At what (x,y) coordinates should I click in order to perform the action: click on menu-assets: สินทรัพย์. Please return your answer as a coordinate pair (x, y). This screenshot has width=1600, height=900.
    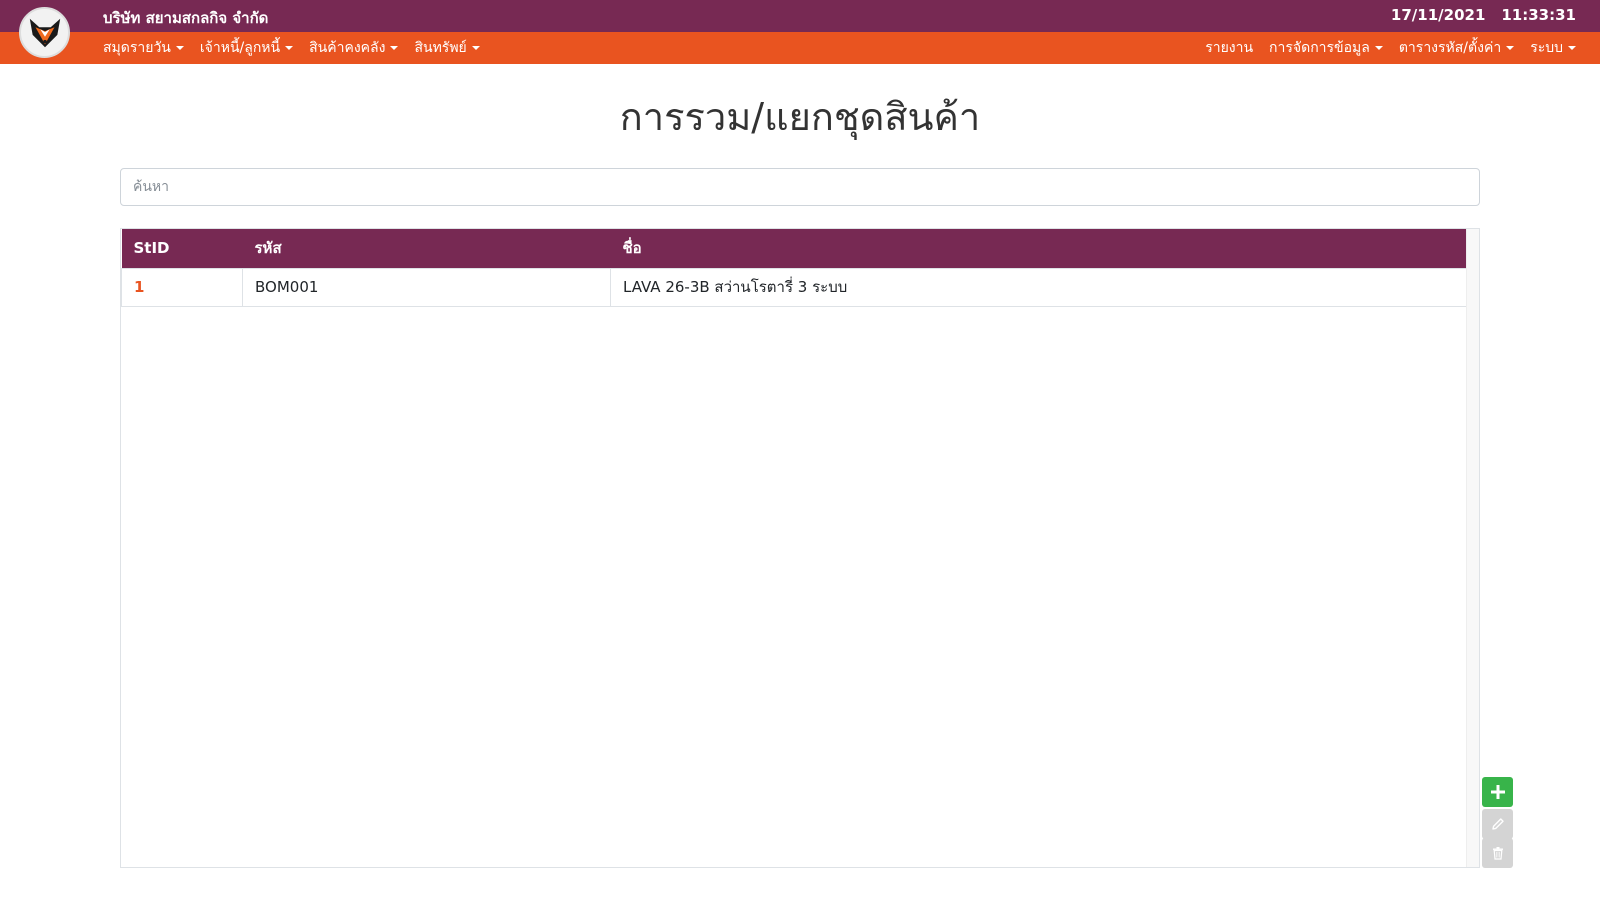
    Looking at the image, I should click on (447, 48).